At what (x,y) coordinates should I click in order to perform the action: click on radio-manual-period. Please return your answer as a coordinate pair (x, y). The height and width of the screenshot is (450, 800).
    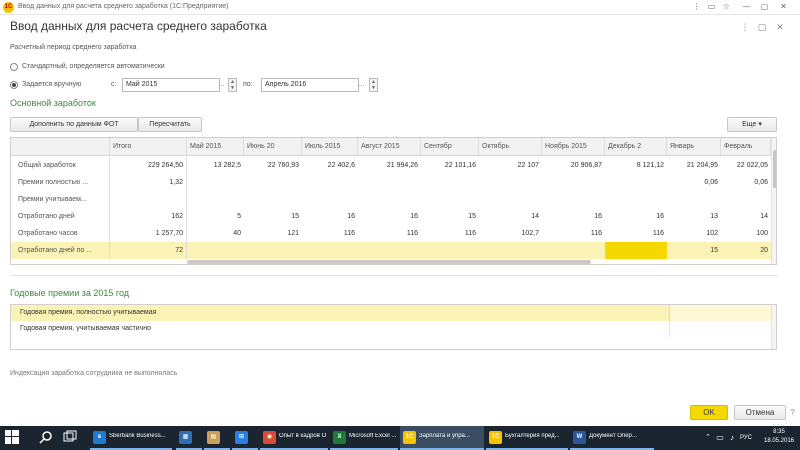
    Looking at the image, I should click on (14, 85).